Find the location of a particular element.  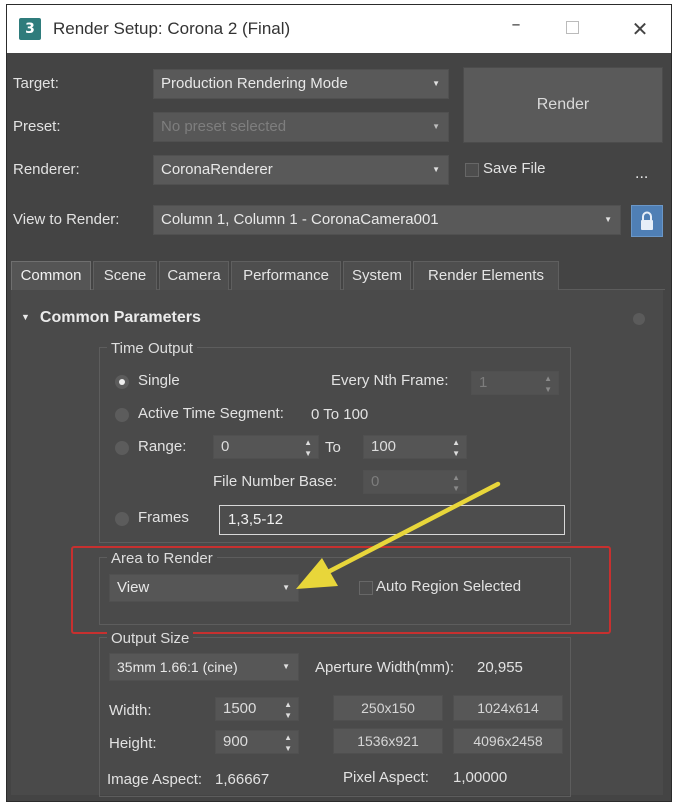

preset-size-1536x921-button: 1536x921 is located at coordinates (388, 741).